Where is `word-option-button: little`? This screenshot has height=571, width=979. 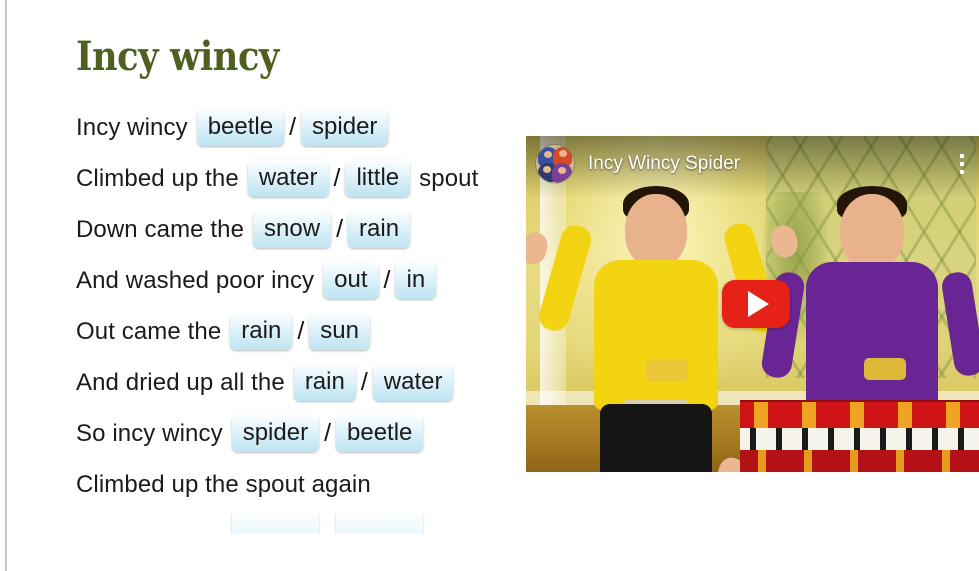
word-option-button: little is located at coordinates (378, 178).